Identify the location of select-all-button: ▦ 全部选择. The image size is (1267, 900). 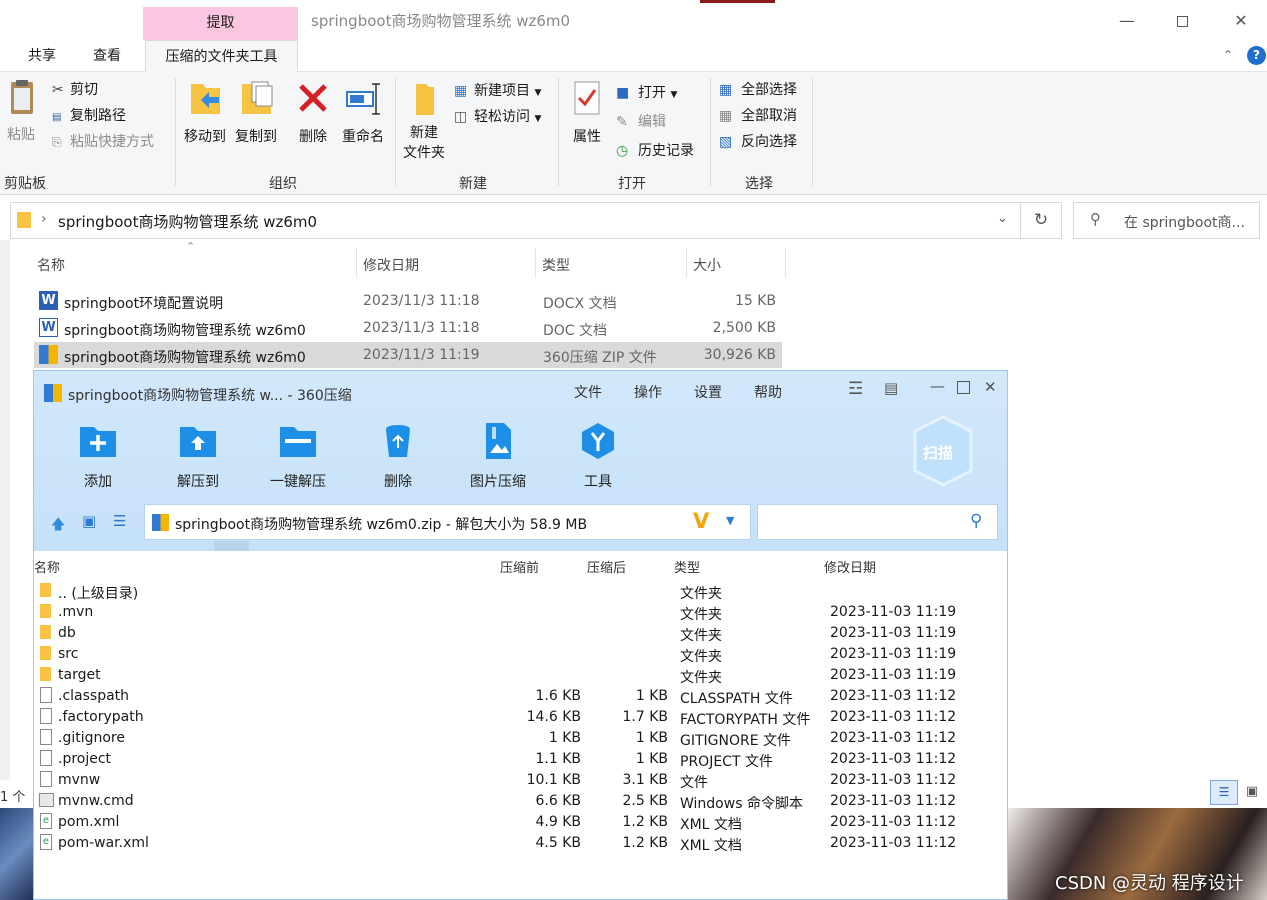
(758, 89).